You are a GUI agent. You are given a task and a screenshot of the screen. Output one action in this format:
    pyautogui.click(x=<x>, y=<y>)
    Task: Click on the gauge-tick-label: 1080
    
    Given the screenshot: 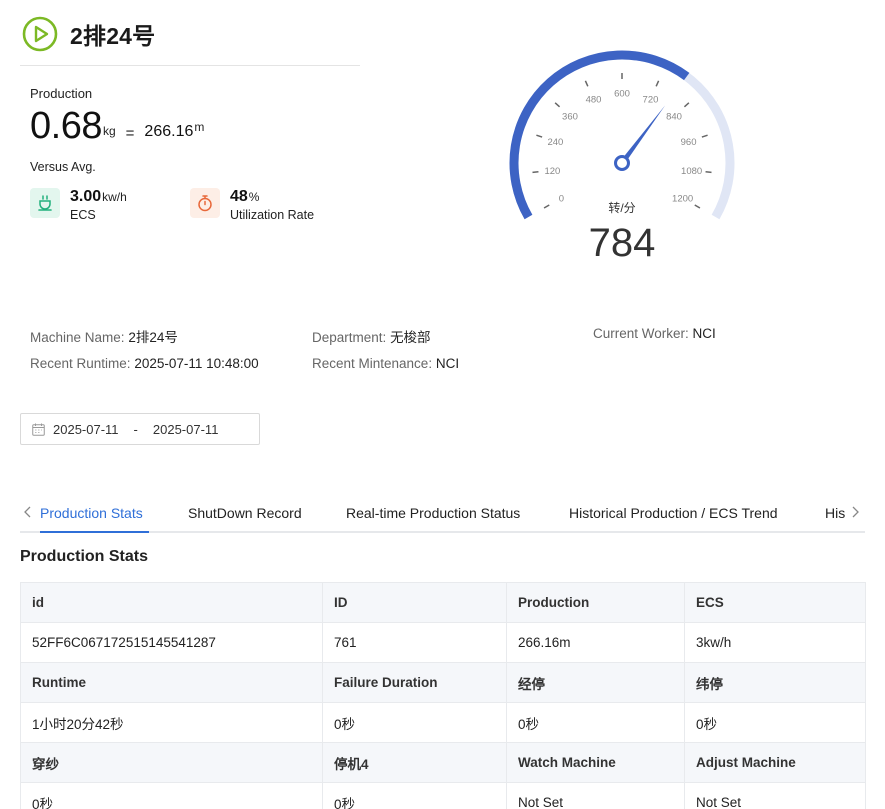 What is the action you would take?
    pyautogui.click(x=691, y=171)
    